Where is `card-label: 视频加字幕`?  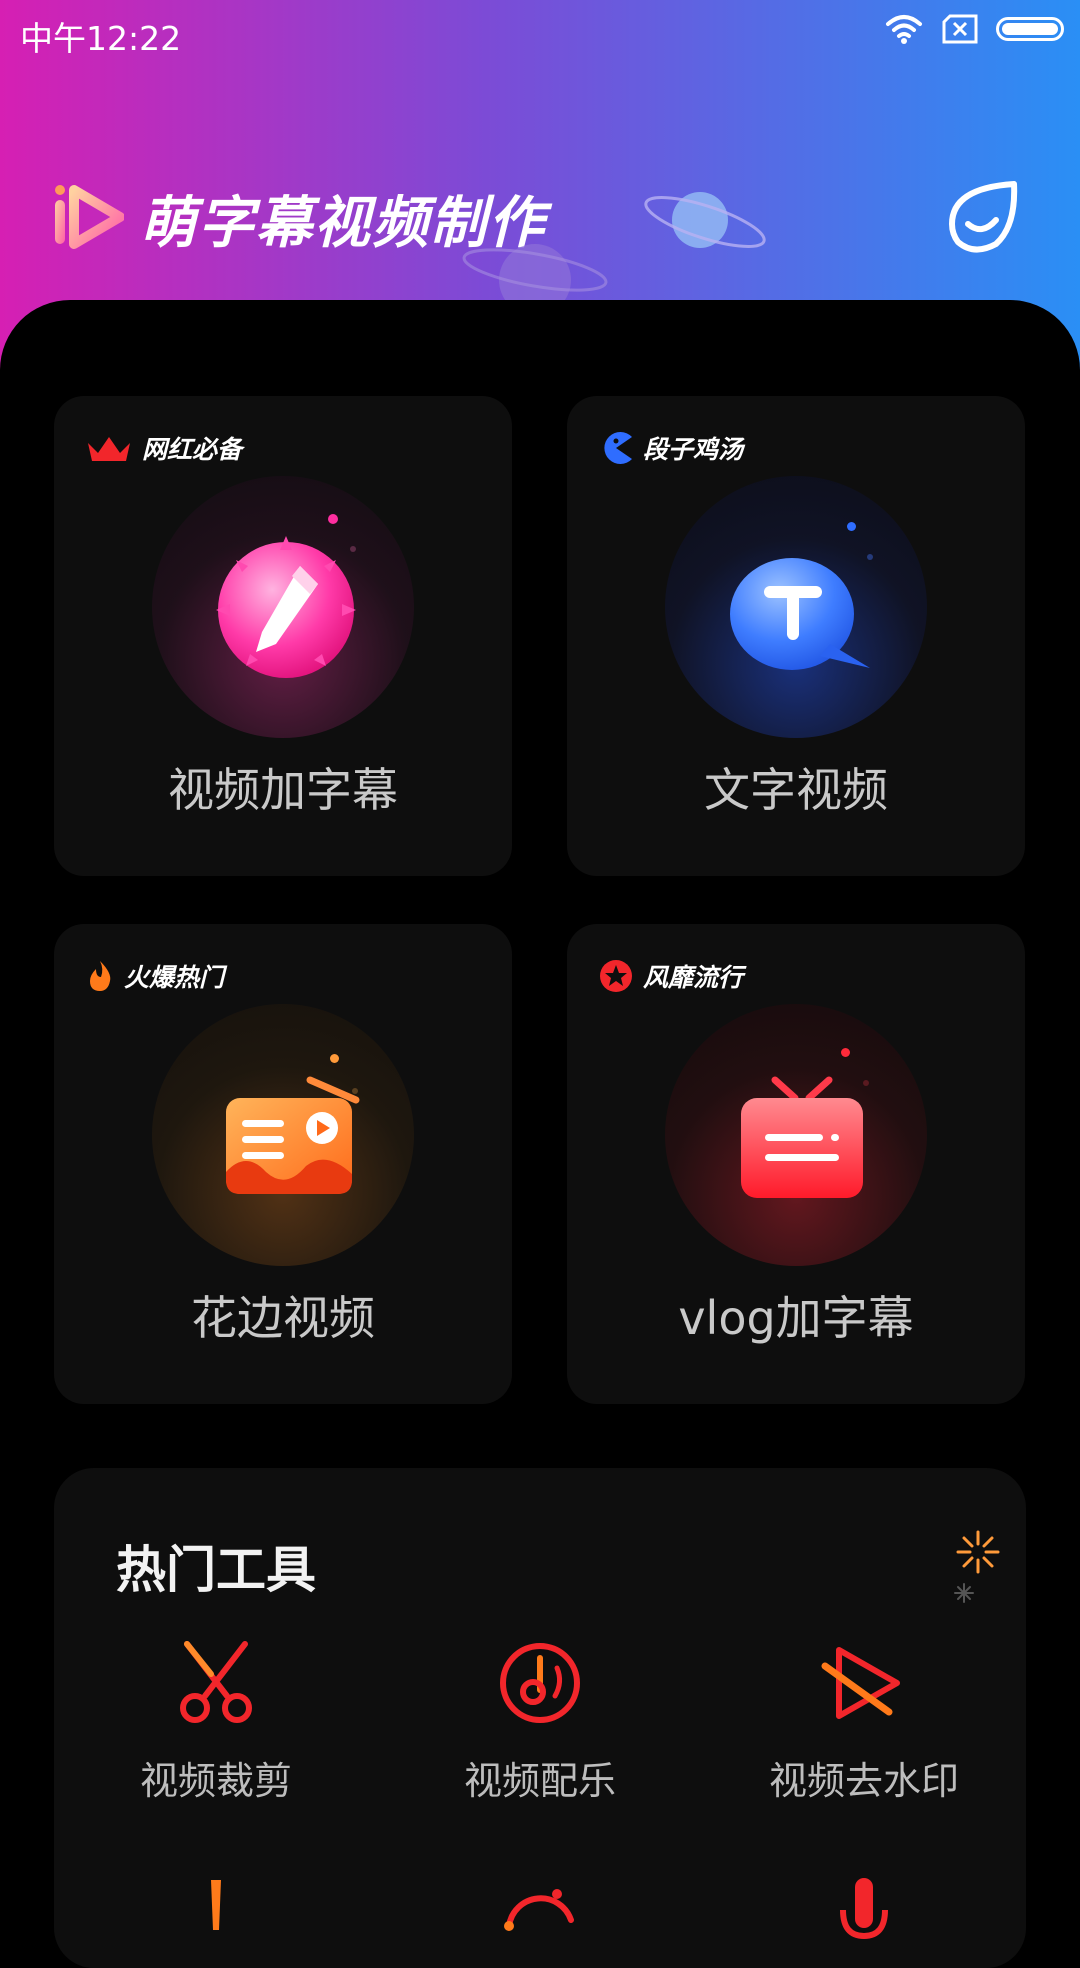
card-label: 视频加字幕 is located at coordinates (283, 790).